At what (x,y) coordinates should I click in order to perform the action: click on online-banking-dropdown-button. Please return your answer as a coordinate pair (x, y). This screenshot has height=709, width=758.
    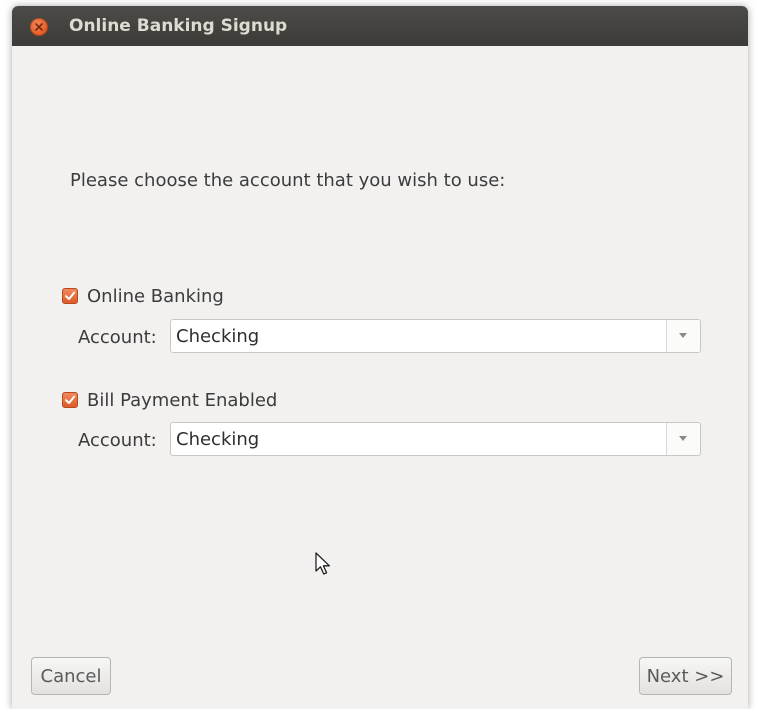
    Looking at the image, I should click on (683, 336).